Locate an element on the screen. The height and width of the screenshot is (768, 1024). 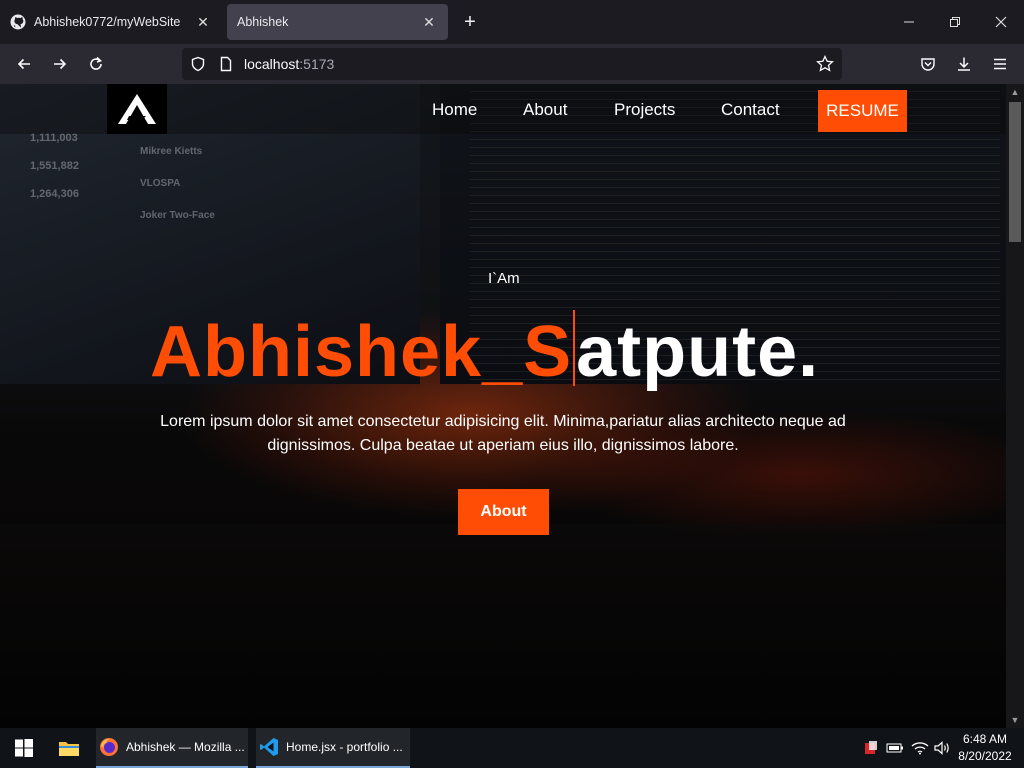
minimize-icon is located at coordinates (909, 22).